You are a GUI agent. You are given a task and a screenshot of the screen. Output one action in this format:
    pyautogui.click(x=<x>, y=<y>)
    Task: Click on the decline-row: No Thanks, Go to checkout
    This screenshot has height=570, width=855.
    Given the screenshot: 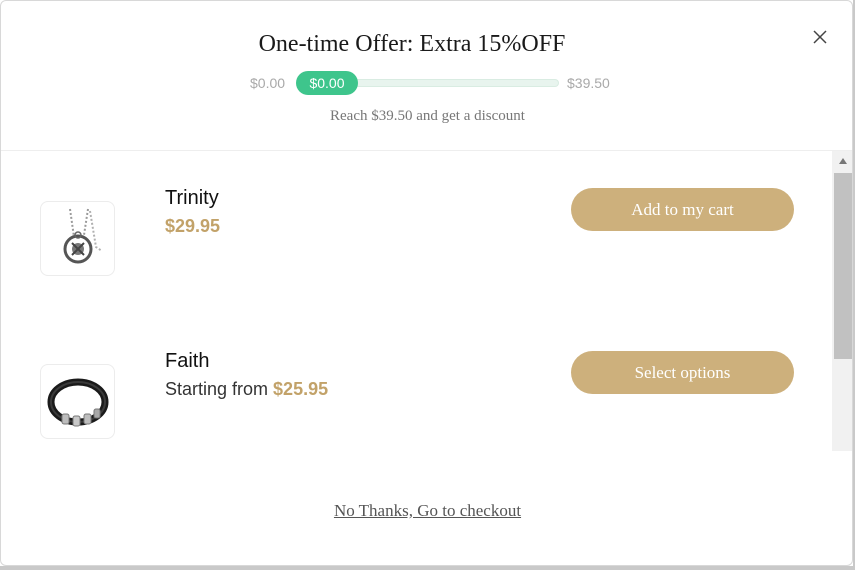 What is the action you would take?
    pyautogui.click(x=426, y=511)
    